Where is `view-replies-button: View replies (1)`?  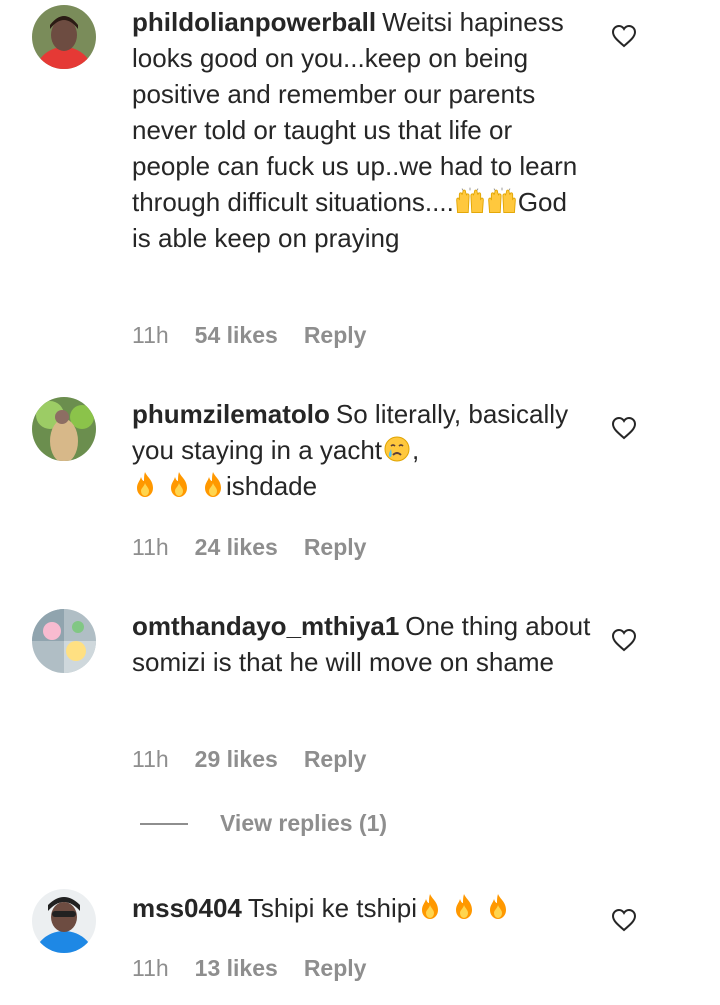 view-replies-button: View replies (1) is located at coordinates (263, 823).